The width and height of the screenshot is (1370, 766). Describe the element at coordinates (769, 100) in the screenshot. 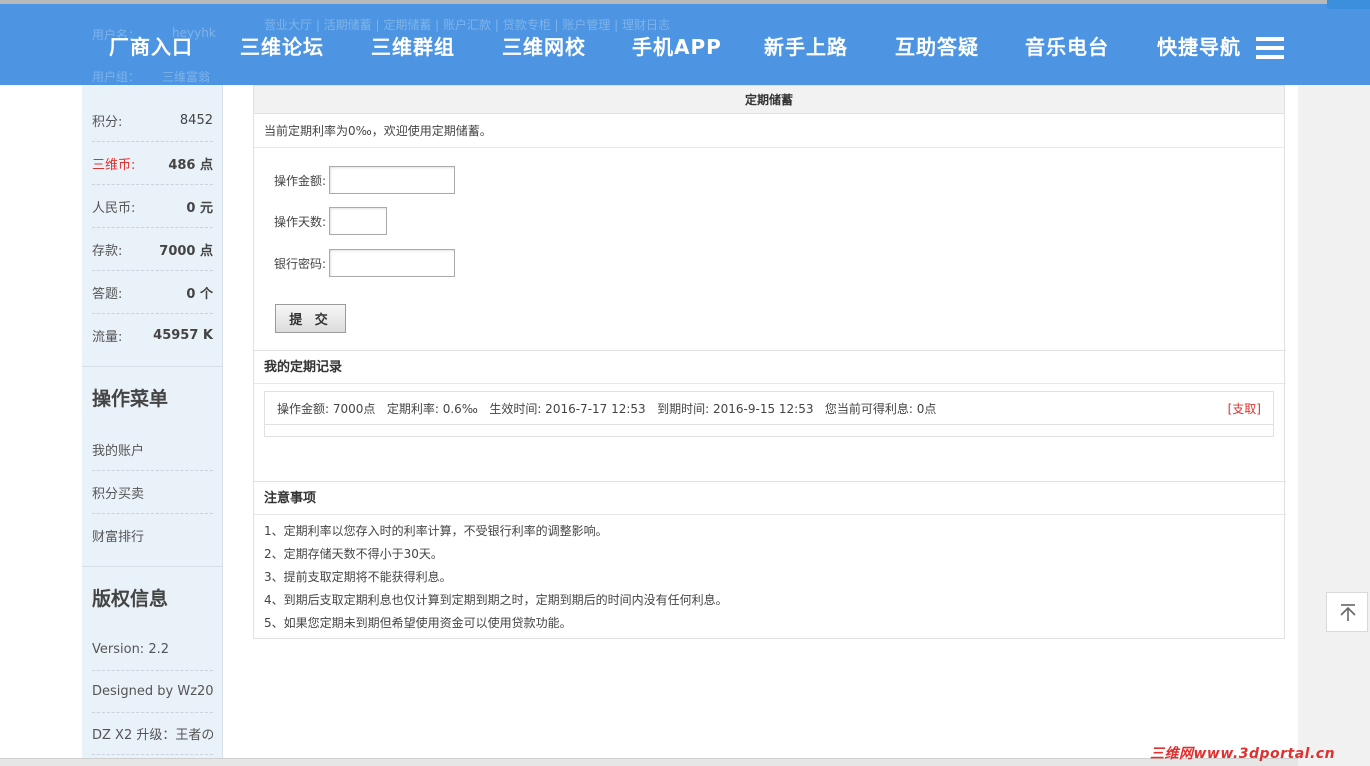

I see `deposit-title: 定期储蓄` at that location.